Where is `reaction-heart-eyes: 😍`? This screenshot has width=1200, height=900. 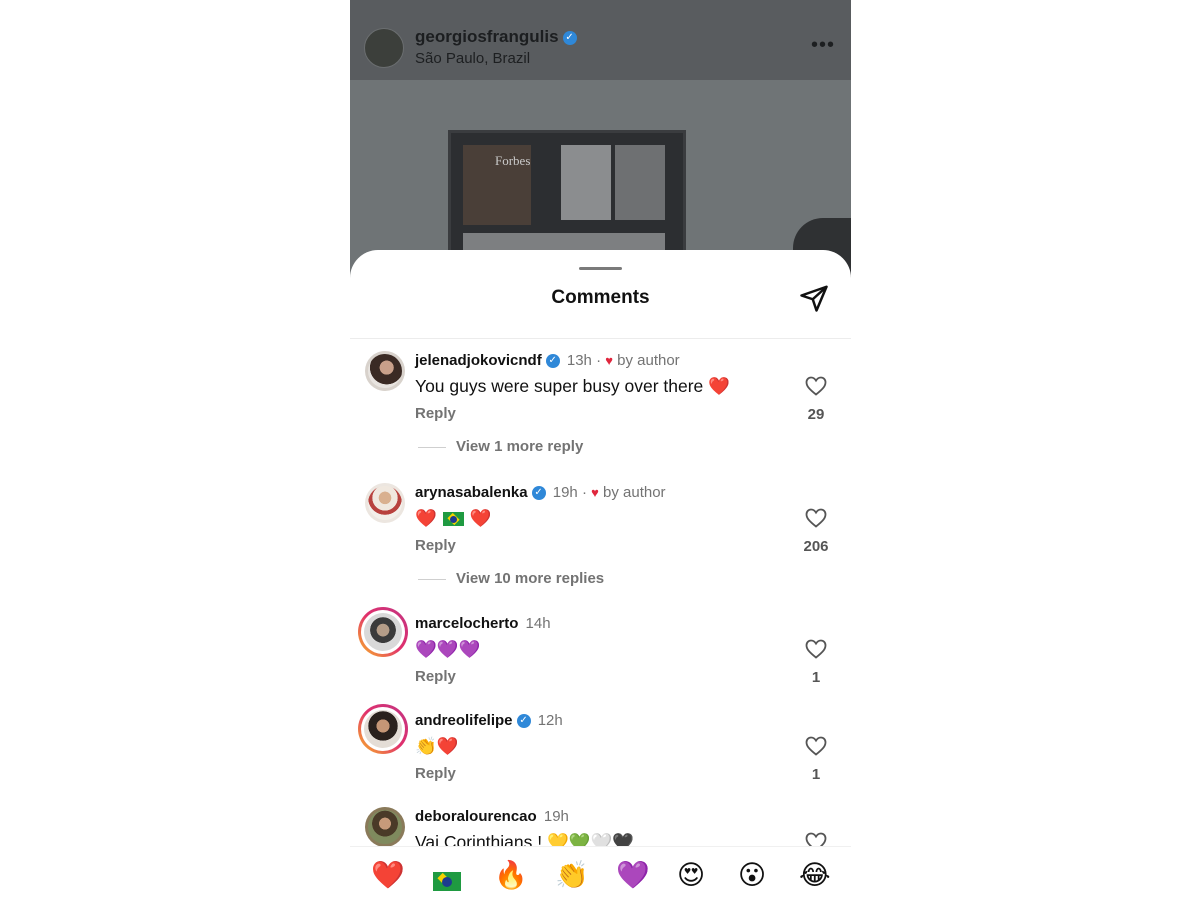 reaction-heart-eyes: 😍 is located at coordinates (691, 875).